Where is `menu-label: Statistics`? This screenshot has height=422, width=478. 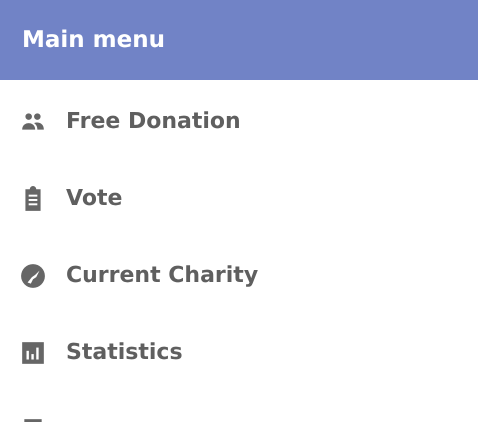 menu-label: Statistics is located at coordinates (124, 352).